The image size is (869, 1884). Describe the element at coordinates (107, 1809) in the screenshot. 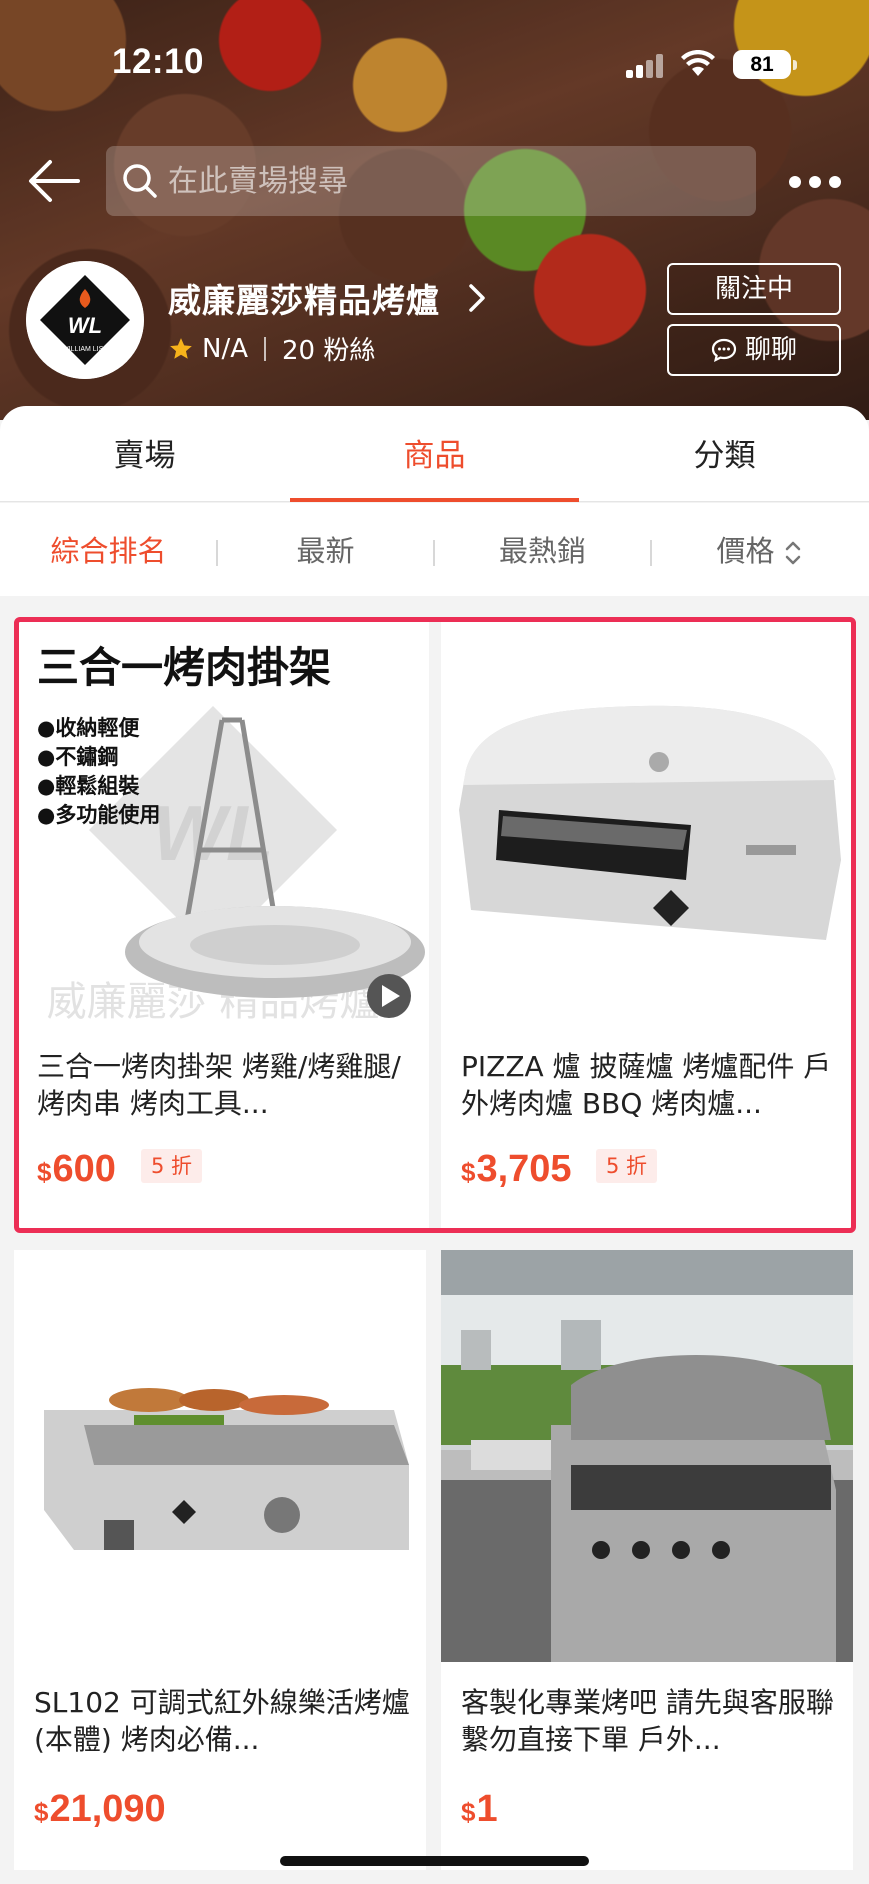

I see `price-value: 21,090` at that location.